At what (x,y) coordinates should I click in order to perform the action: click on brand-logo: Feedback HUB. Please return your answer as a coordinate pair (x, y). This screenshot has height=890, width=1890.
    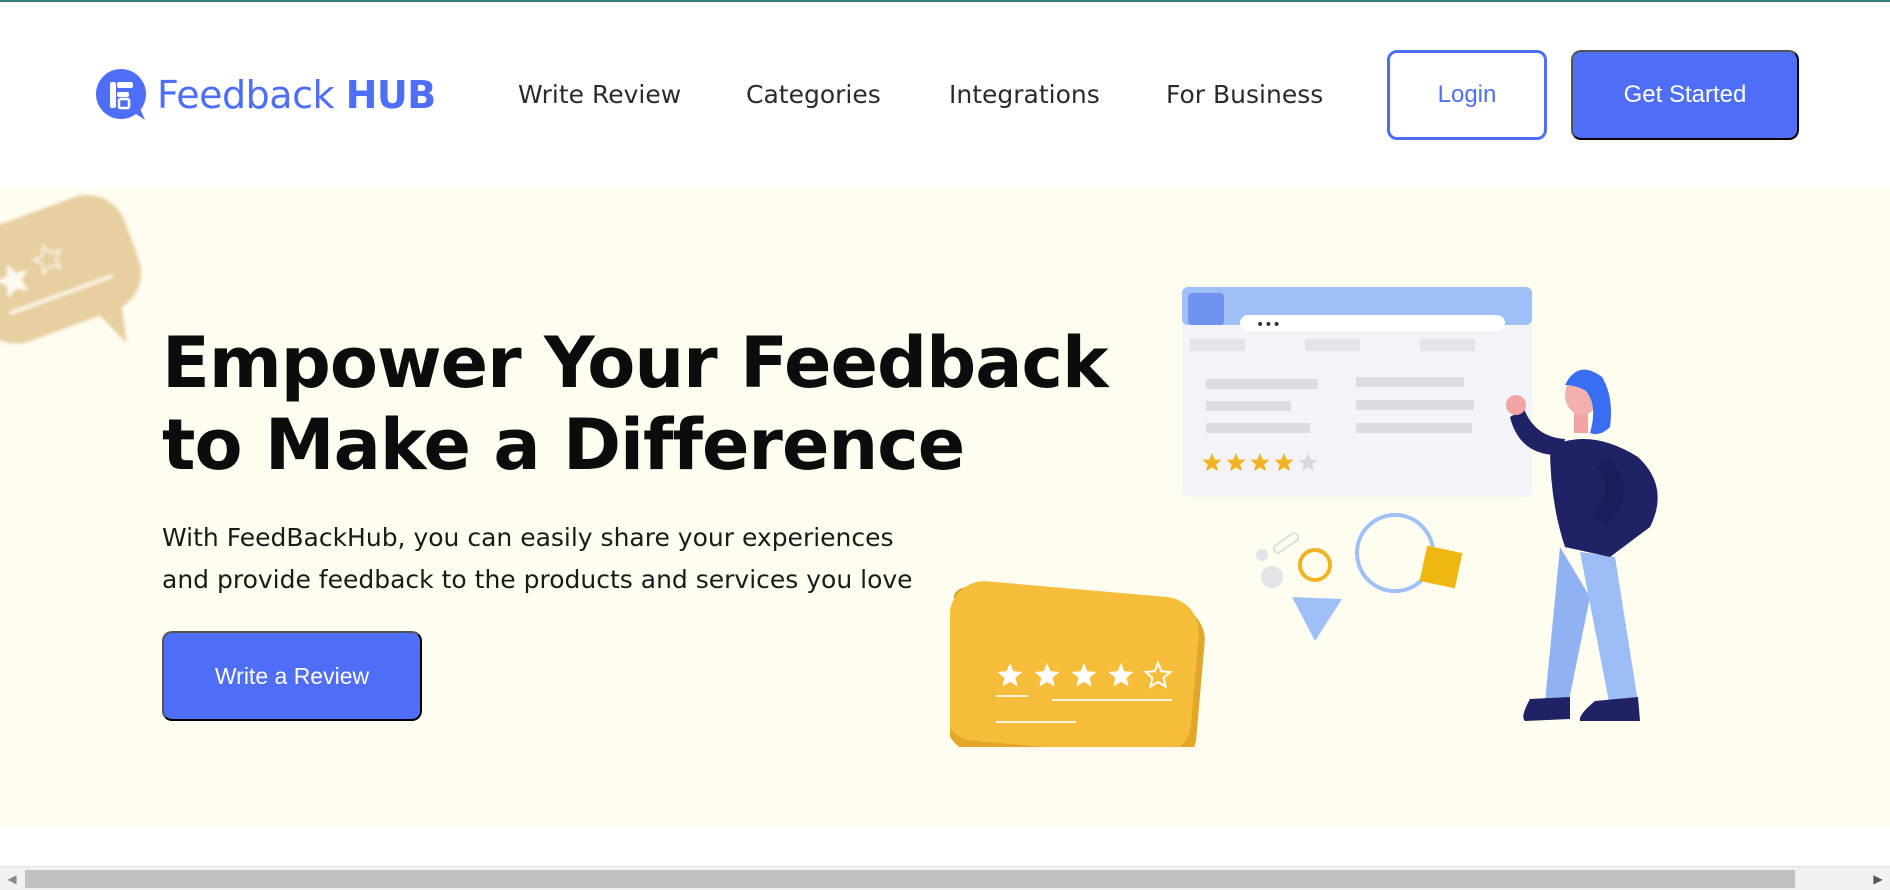
    Looking at the image, I should click on (265, 95).